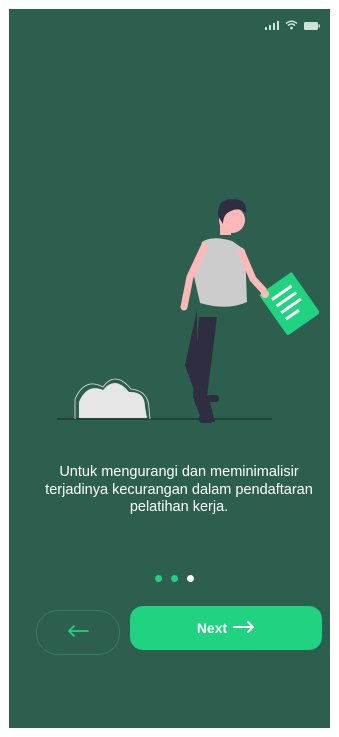  I want to click on page-dot-active, so click(190, 578).